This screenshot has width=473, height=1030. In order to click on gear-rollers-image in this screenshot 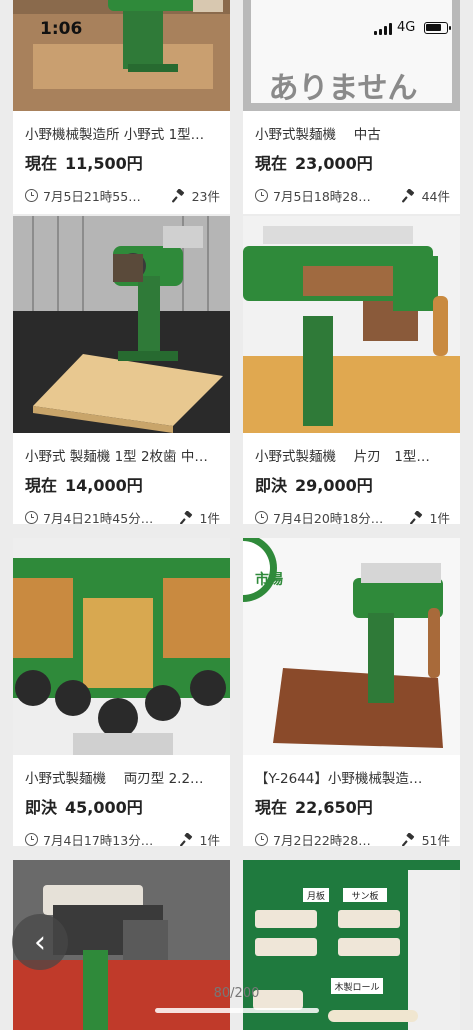, I will do `click(121, 646)`.